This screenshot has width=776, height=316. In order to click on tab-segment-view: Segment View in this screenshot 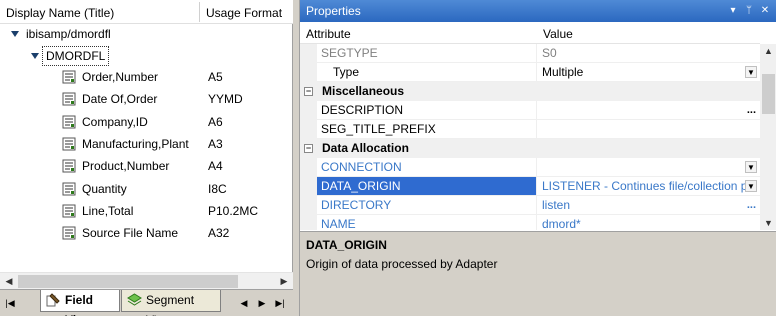, I will do `click(171, 303)`.